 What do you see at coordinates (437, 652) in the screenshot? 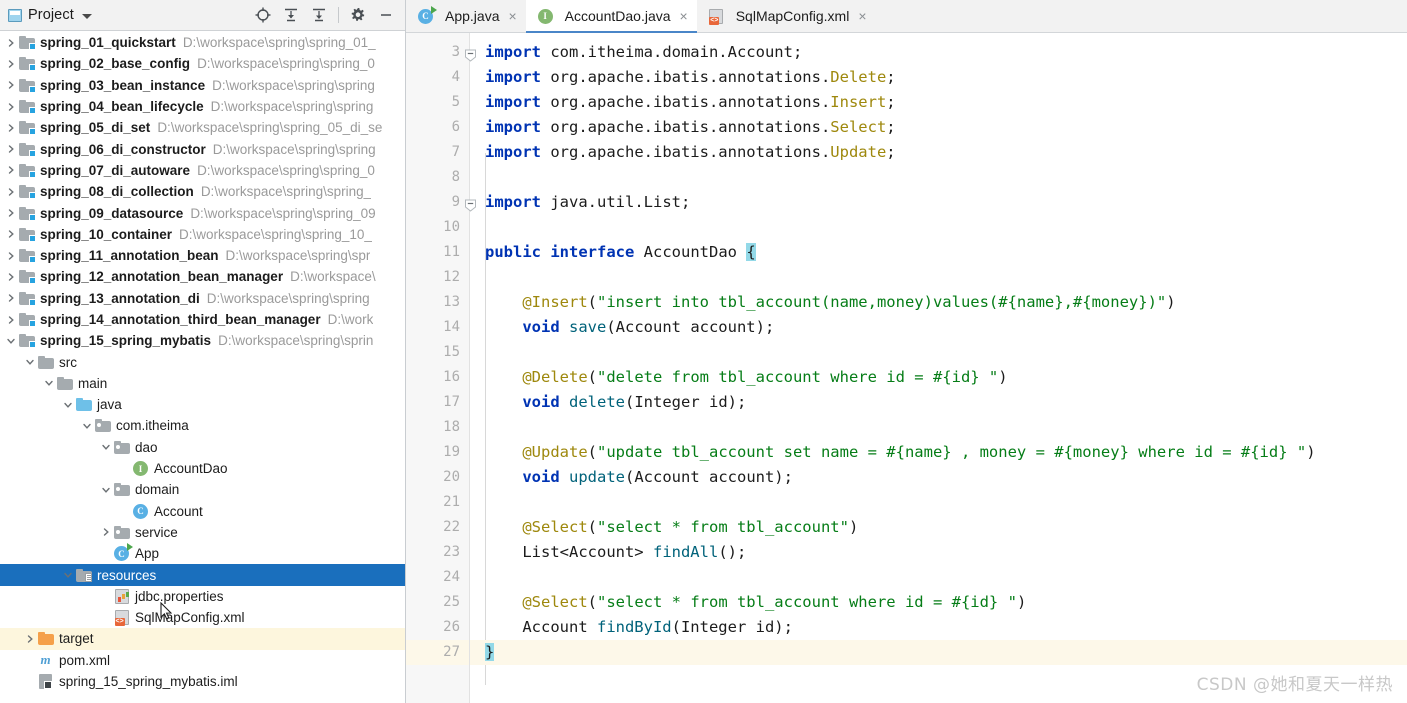
I see `line-number: 27` at bounding box center [437, 652].